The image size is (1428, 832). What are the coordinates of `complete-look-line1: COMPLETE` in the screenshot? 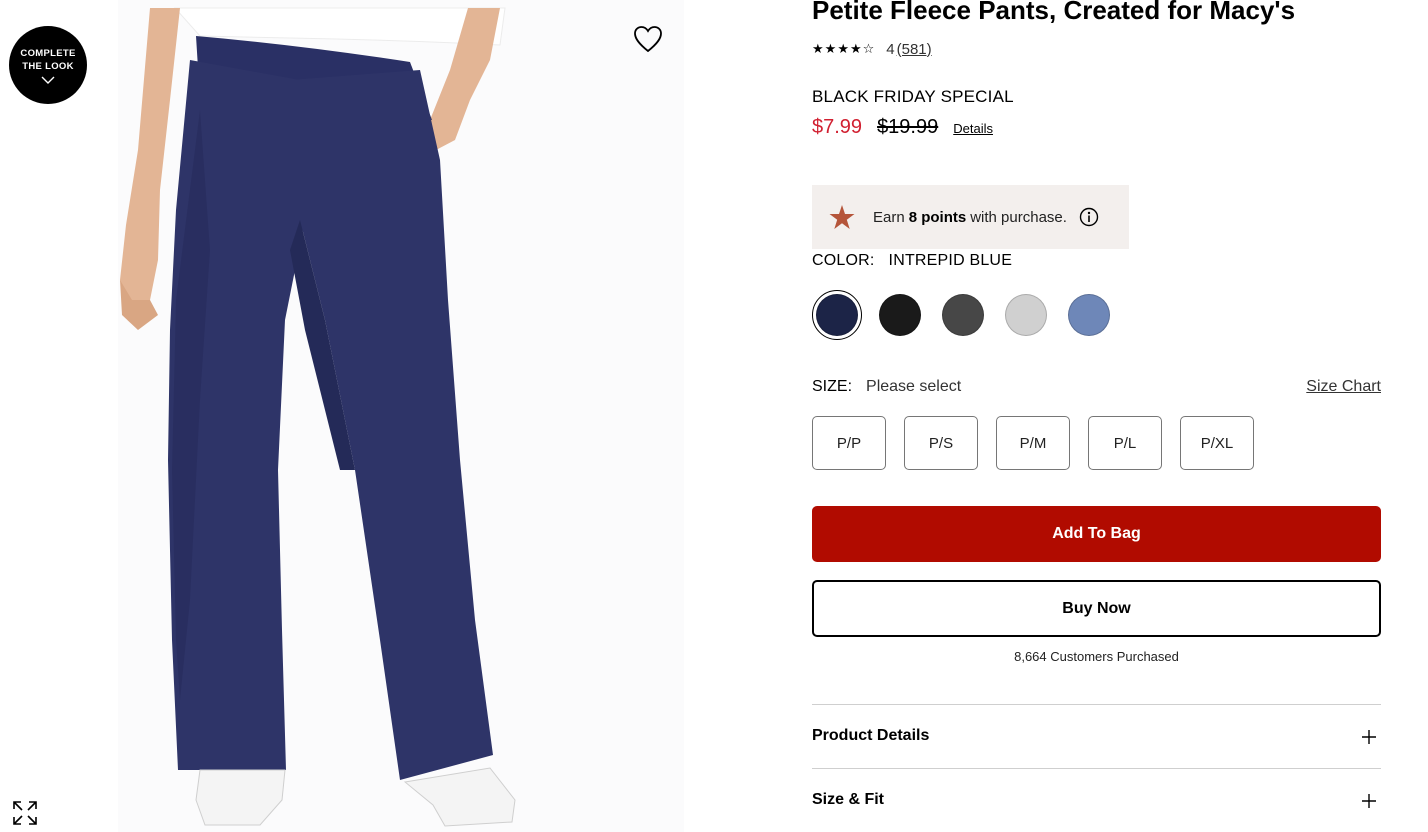 It's located at (48, 53).